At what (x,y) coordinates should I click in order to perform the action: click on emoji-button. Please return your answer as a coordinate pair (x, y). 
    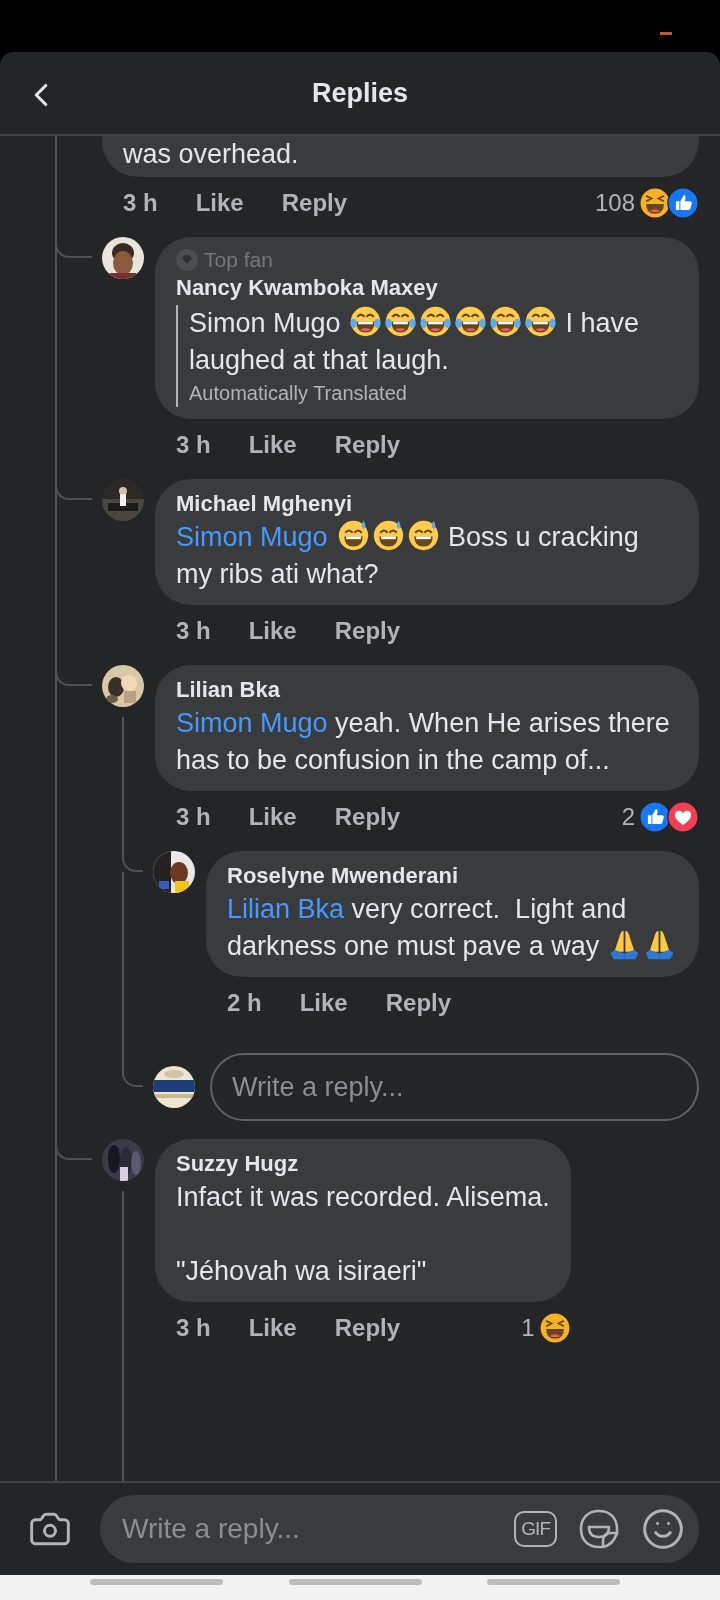
    Looking at the image, I should click on (663, 1529).